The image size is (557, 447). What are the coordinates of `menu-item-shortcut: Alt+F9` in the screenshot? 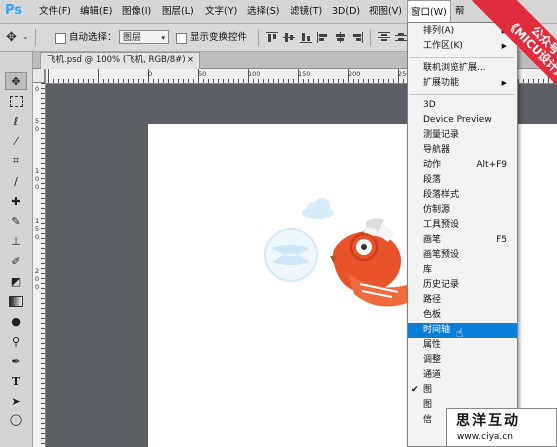 It's located at (491, 165).